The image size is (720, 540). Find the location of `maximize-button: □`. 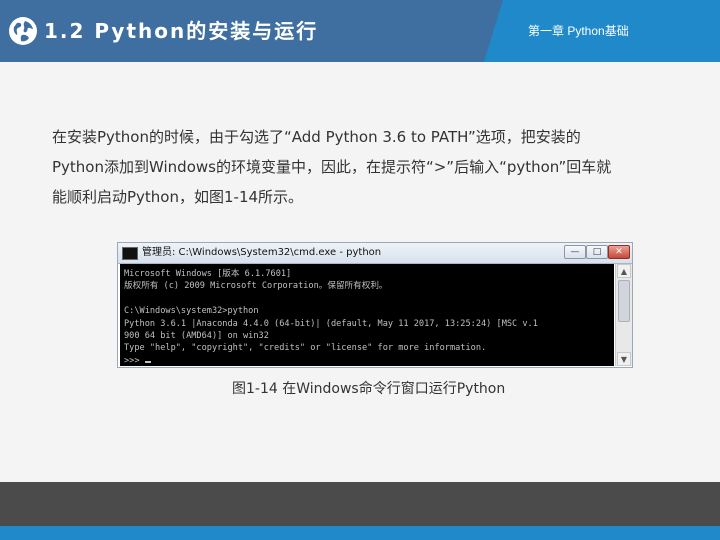

maximize-button: □ is located at coordinates (597, 252).